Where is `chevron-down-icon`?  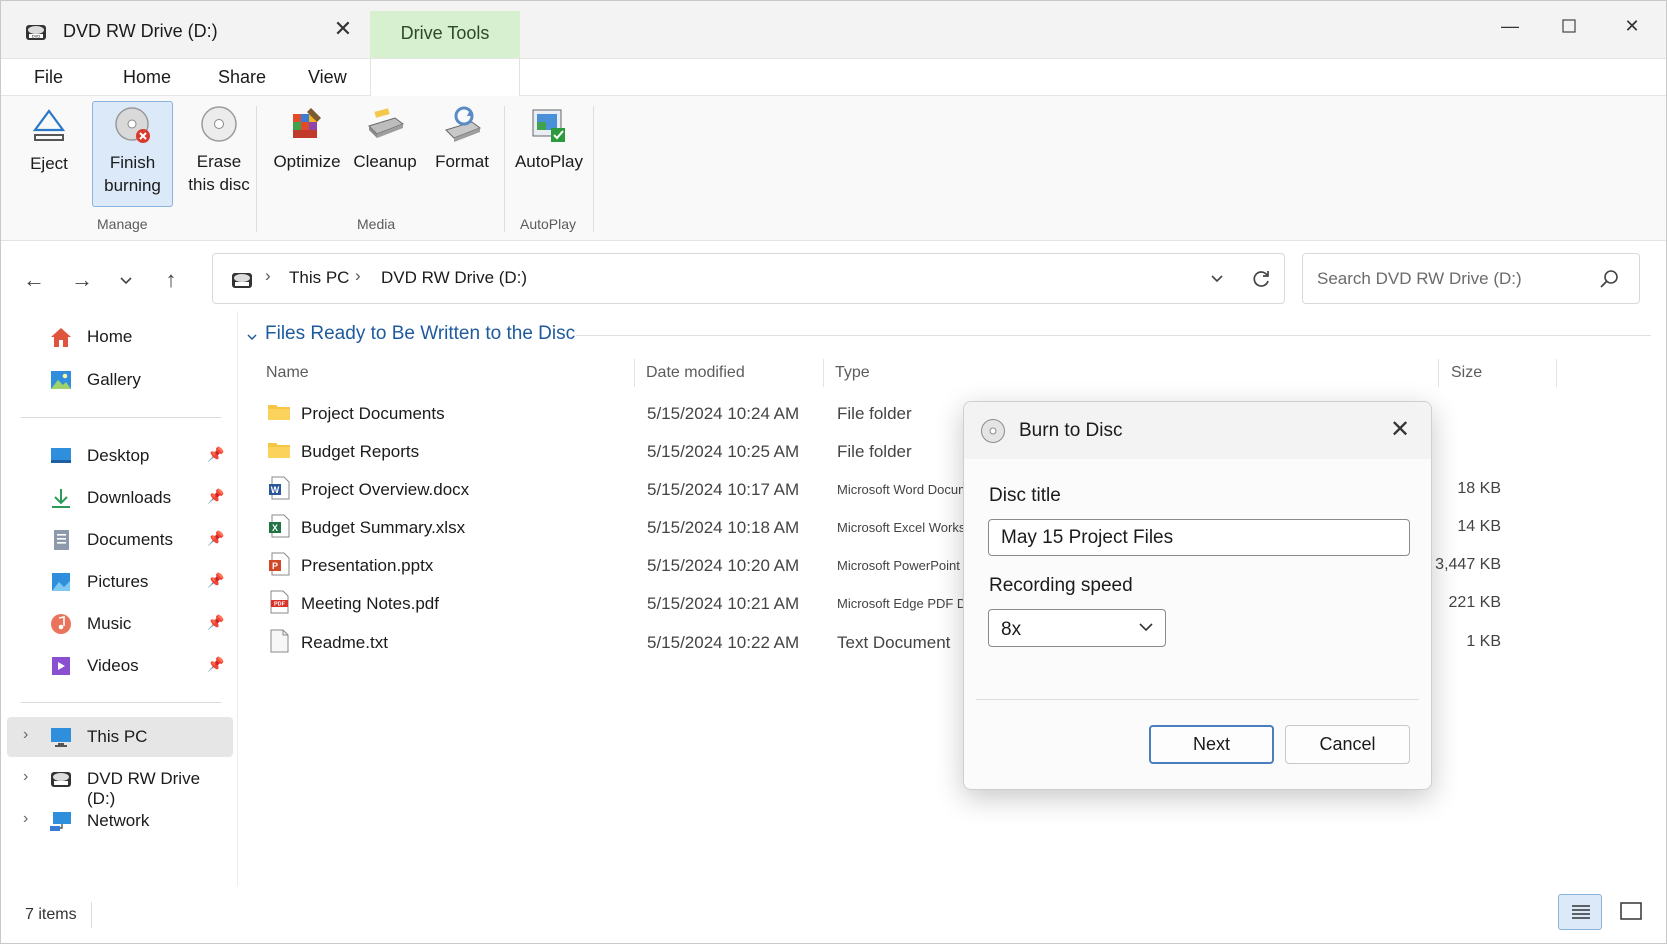 chevron-down-icon is located at coordinates (1146, 627).